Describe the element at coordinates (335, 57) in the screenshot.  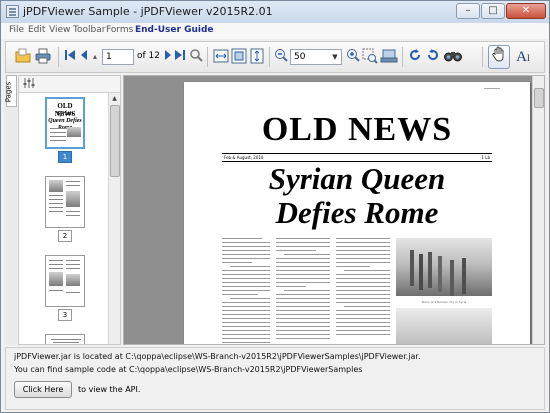
I see `chevron-down-icon: ▼` at that location.